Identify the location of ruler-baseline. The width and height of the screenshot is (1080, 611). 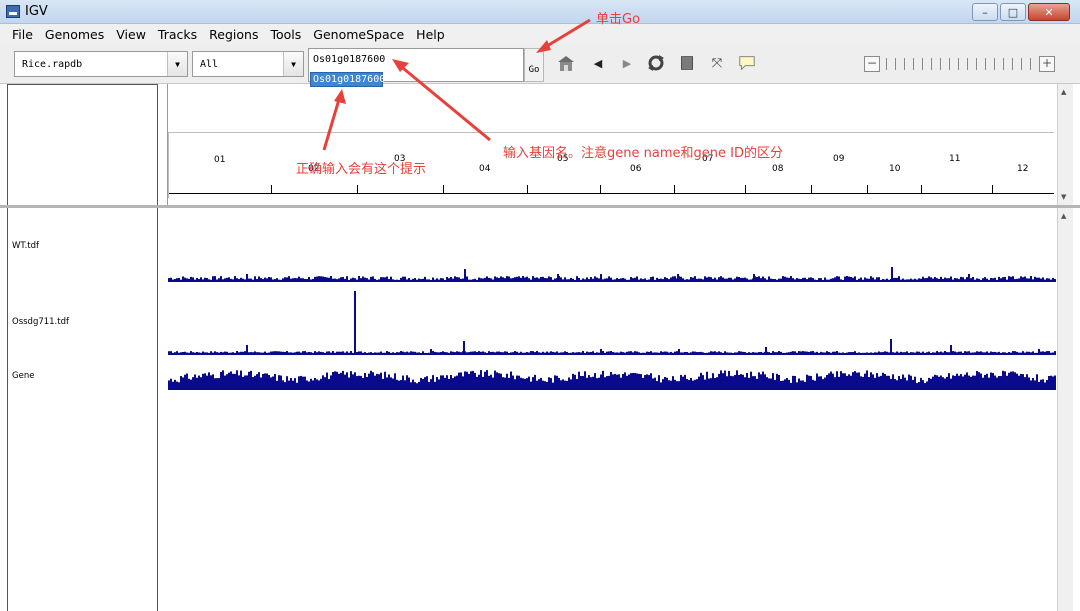
(611, 193).